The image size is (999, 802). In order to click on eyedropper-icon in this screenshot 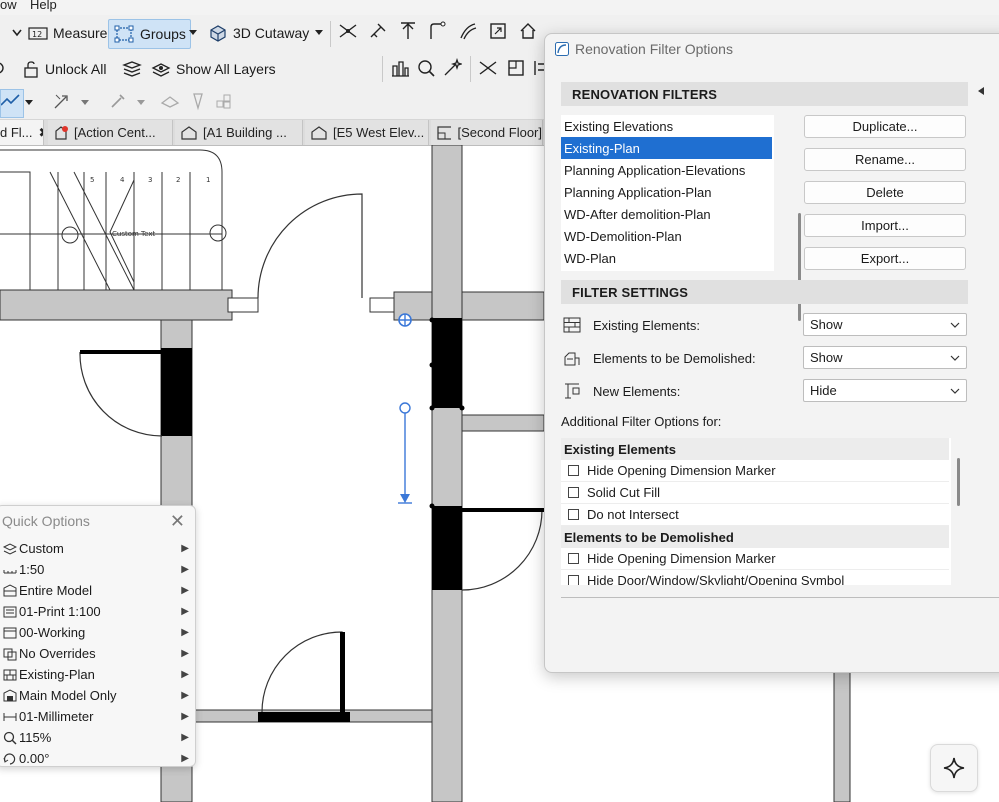, I will do `click(118, 101)`.